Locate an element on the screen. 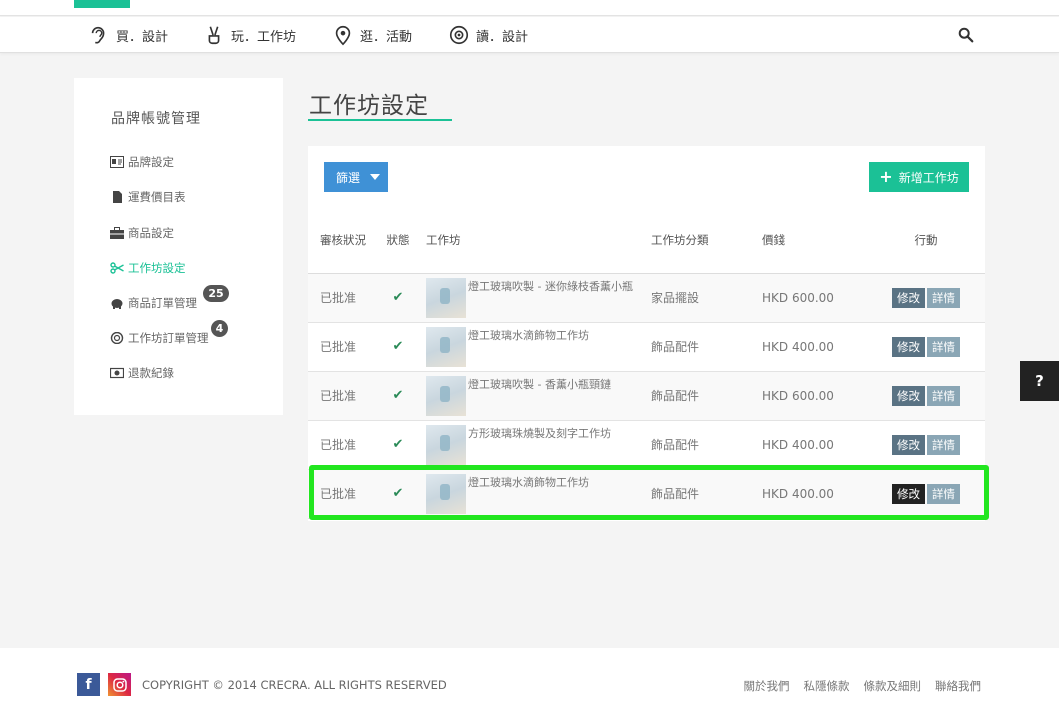 Image resolution: width=1059 pixels, height=704 pixels. piggy-bank-icon is located at coordinates (117, 304).